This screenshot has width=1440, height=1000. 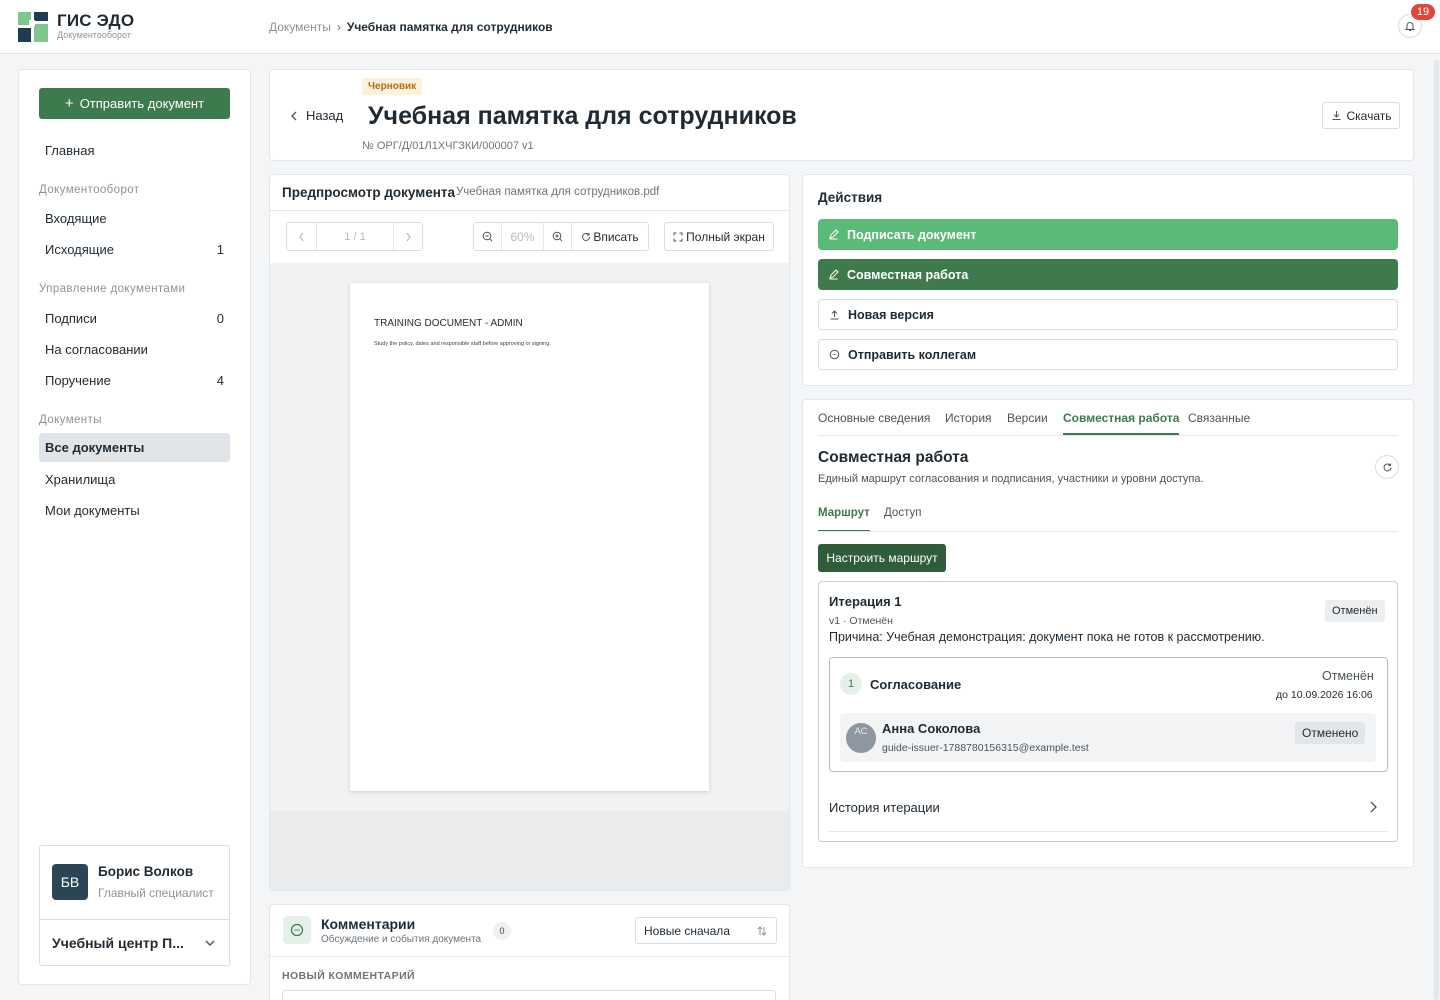 What do you see at coordinates (134, 249) in the screenshot?
I see `sidebar-item-outgoing: Исходящие 1` at bounding box center [134, 249].